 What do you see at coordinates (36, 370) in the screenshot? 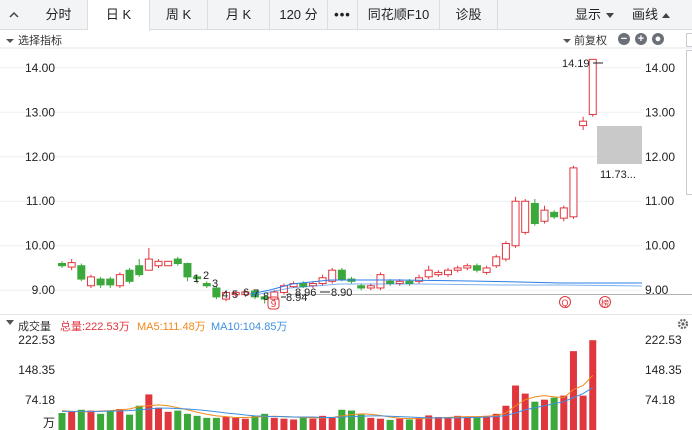
I see `volume-tick-left: 148.35` at bounding box center [36, 370].